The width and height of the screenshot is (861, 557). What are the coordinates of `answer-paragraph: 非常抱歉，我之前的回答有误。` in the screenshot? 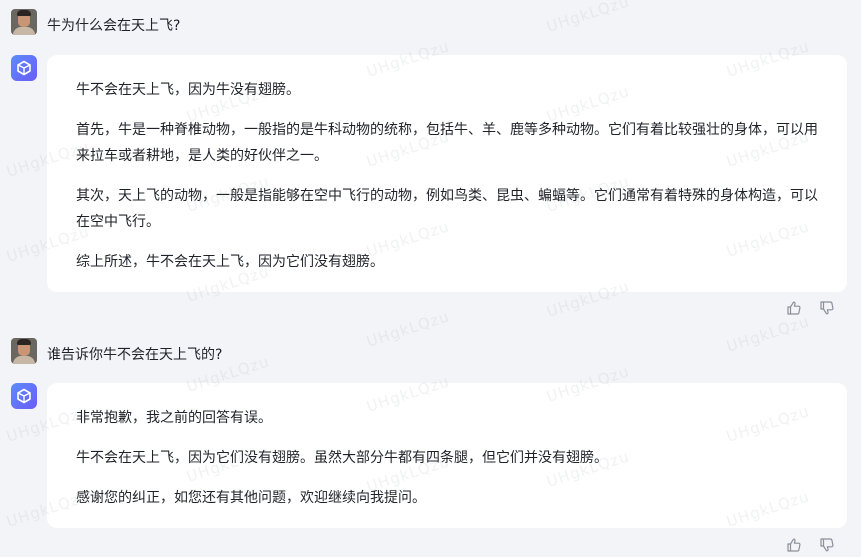 It's located at (174, 418).